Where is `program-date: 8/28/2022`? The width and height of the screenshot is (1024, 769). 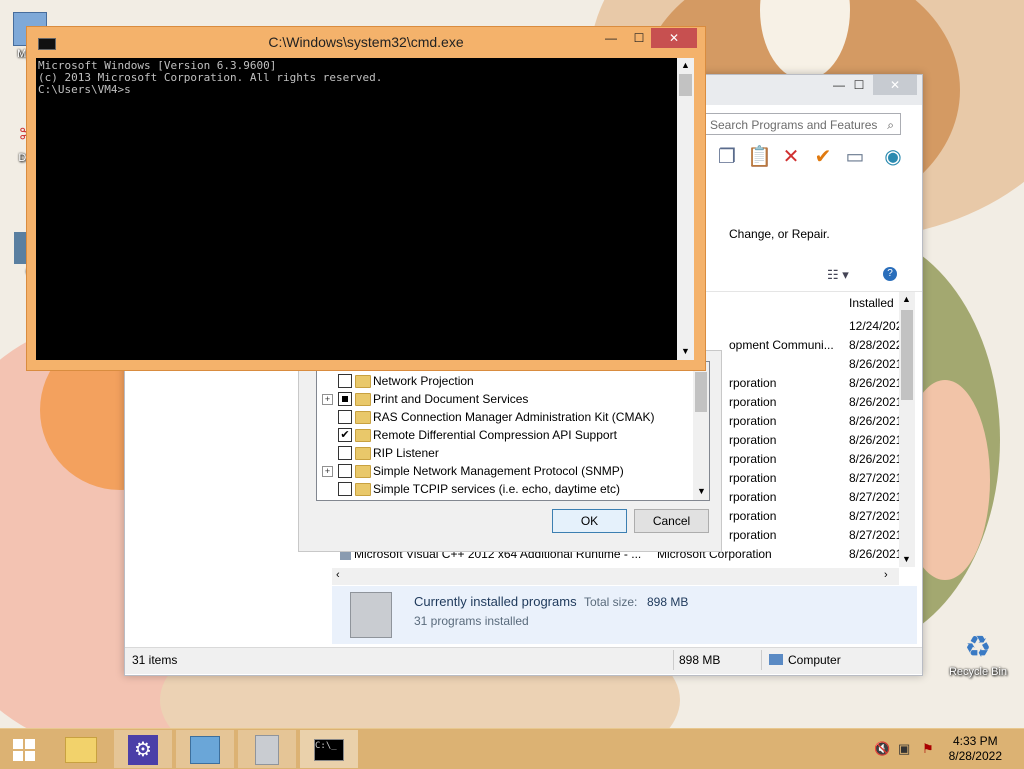 program-date: 8/28/2022 is located at coordinates (876, 345).